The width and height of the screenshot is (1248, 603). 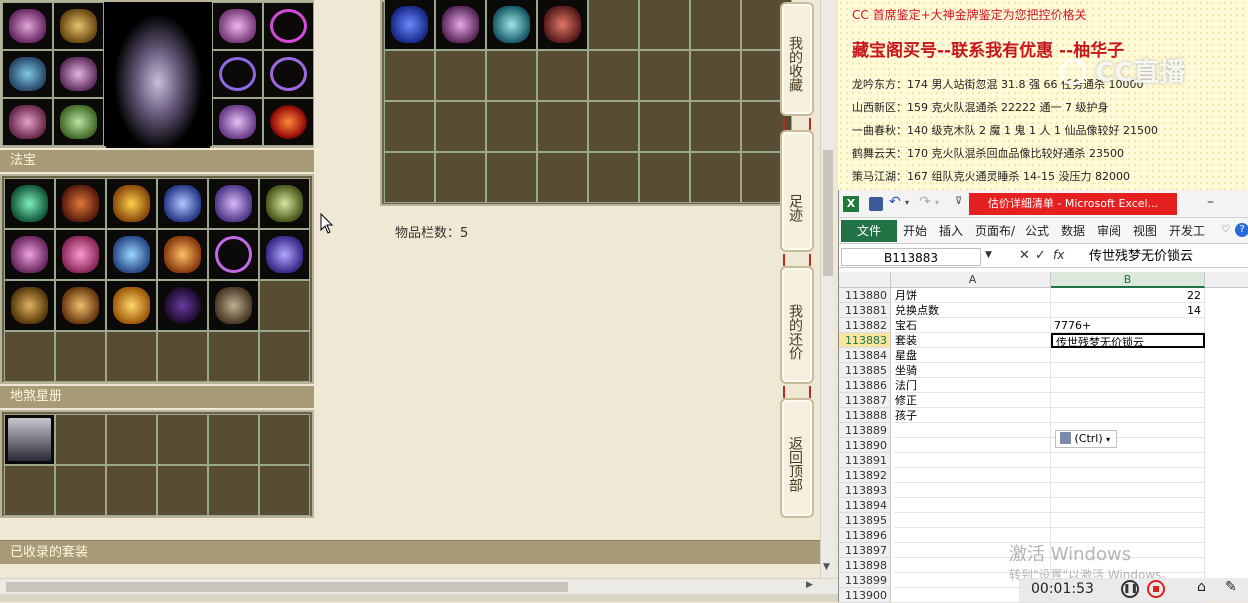 I want to click on tab-data: 数据, so click(x=1073, y=231).